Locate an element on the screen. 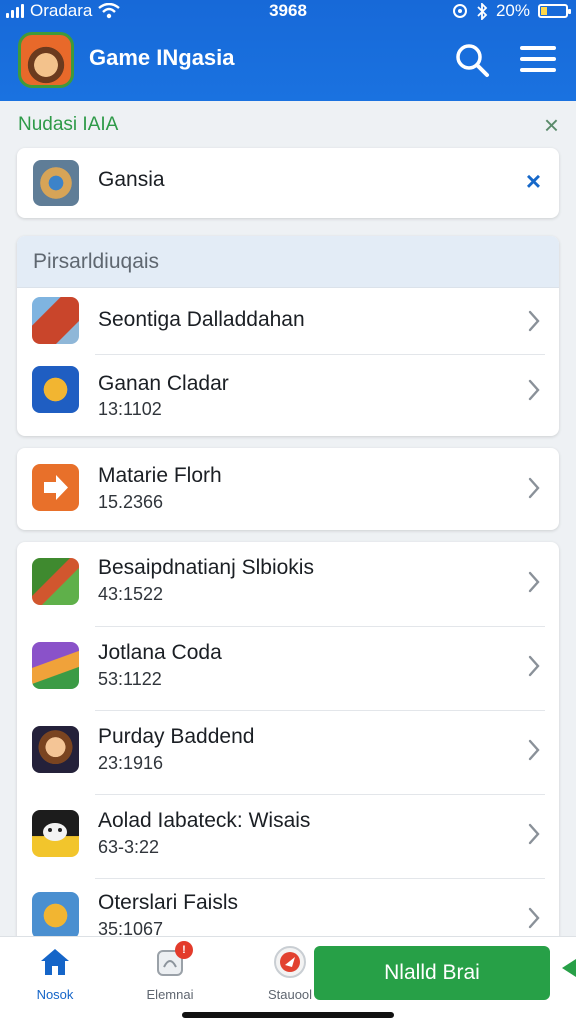 Image resolution: width=576 pixels, height=1024 pixels. notification-icon: ! is located at coordinates (173, 960).